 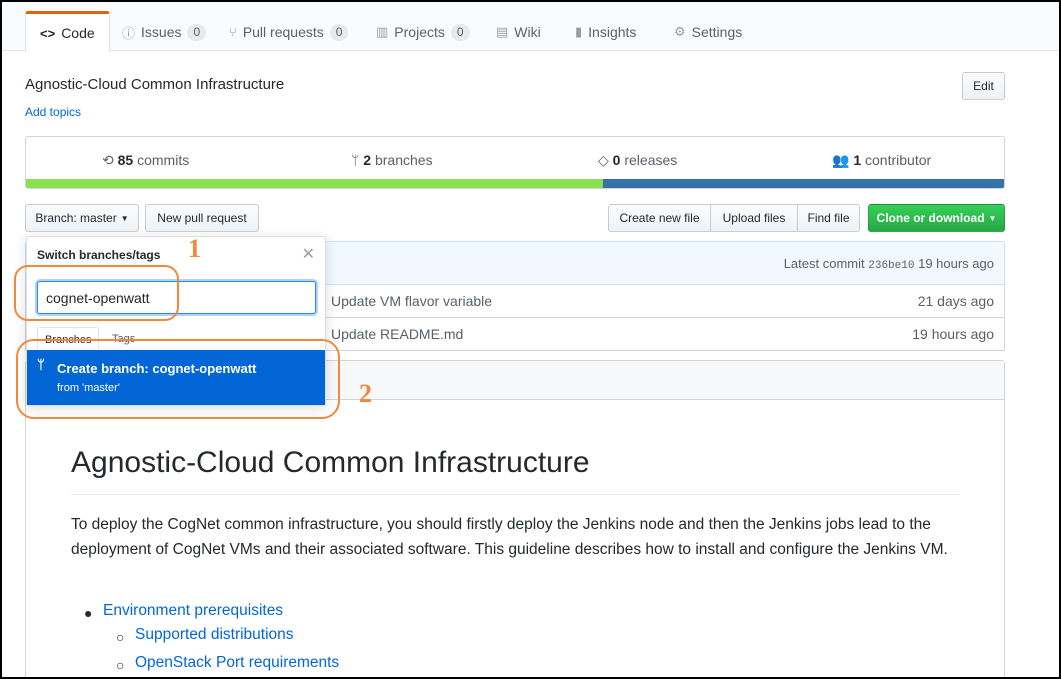 What do you see at coordinates (125, 160) in the screenshot?
I see `commits-count: 85` at bounding box center [125, 160].